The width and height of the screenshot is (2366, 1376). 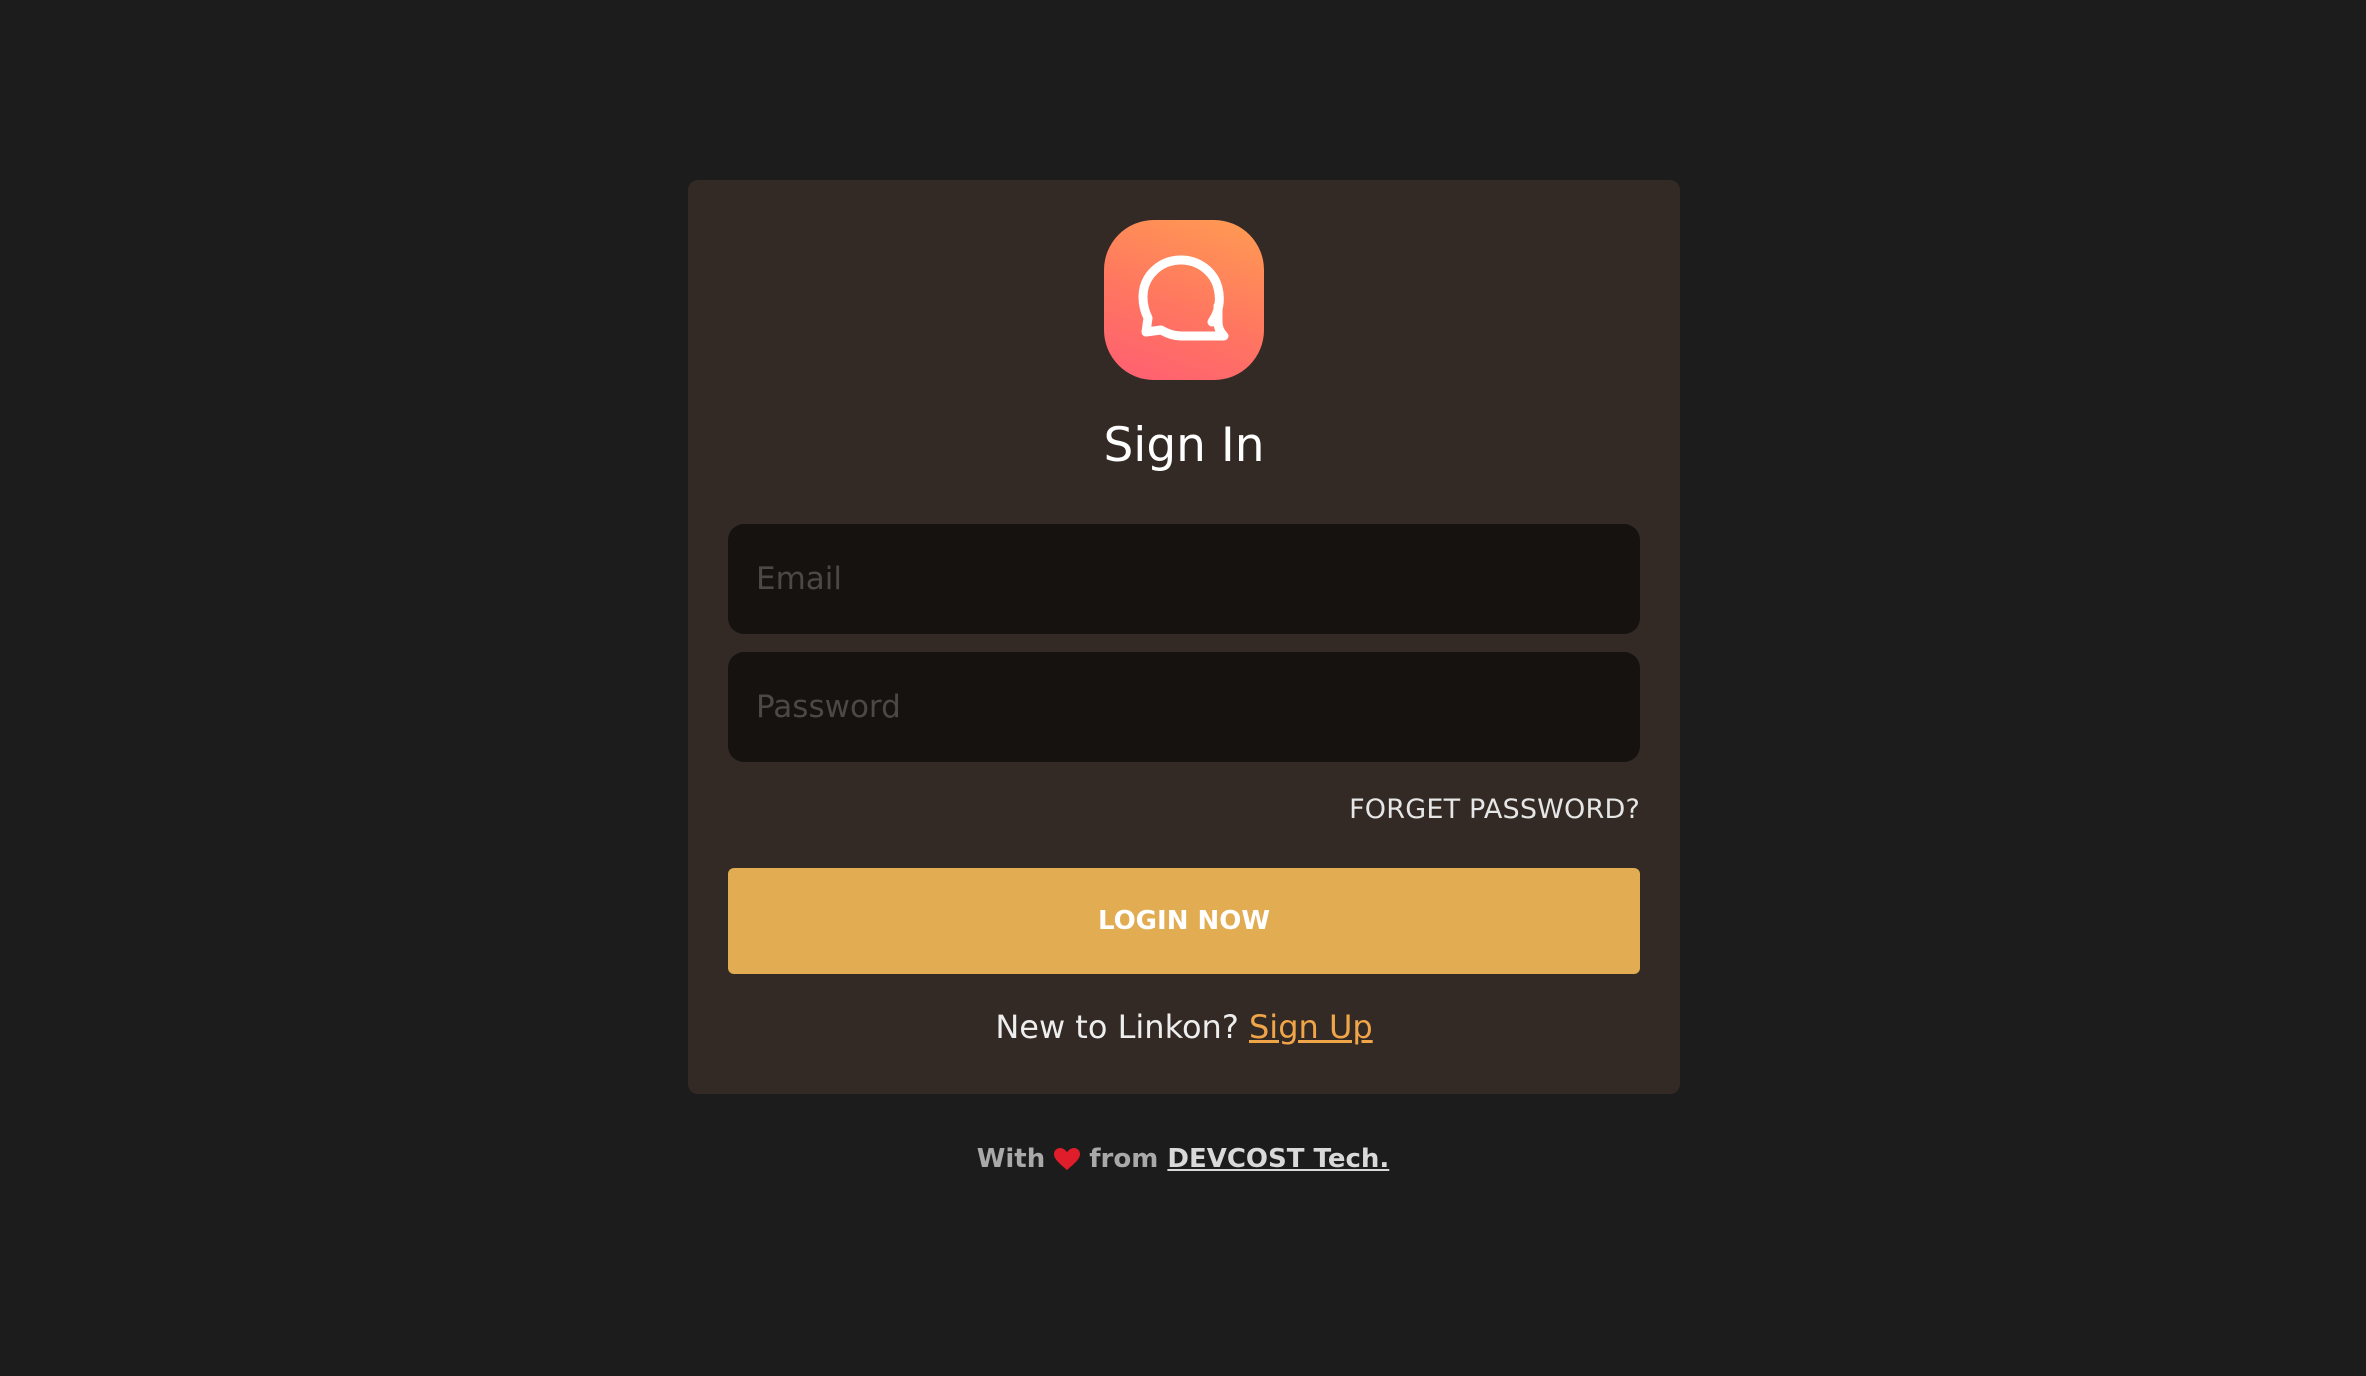 I want to click on footer-prefix: With, so click(x=1011, y=1159).